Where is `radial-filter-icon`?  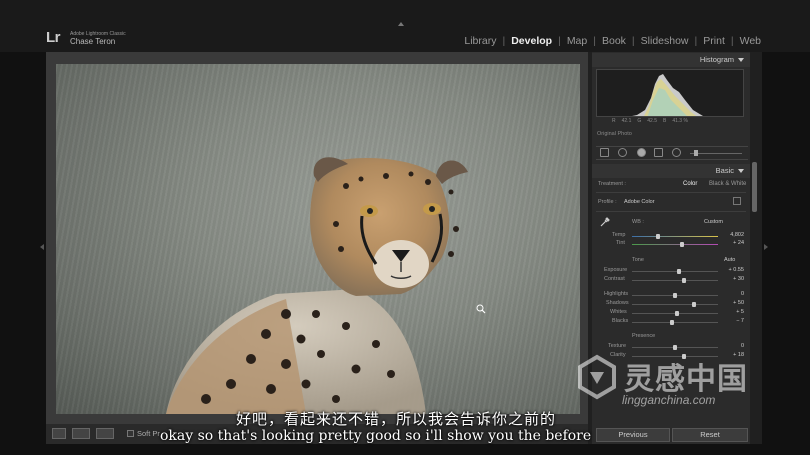
radial-filter-icon is located at coordinates (676, 152).